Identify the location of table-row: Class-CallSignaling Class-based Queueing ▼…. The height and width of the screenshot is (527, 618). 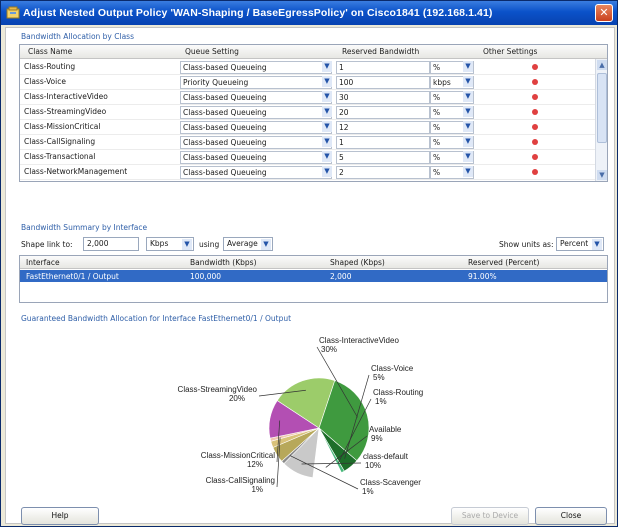
(307, 142).